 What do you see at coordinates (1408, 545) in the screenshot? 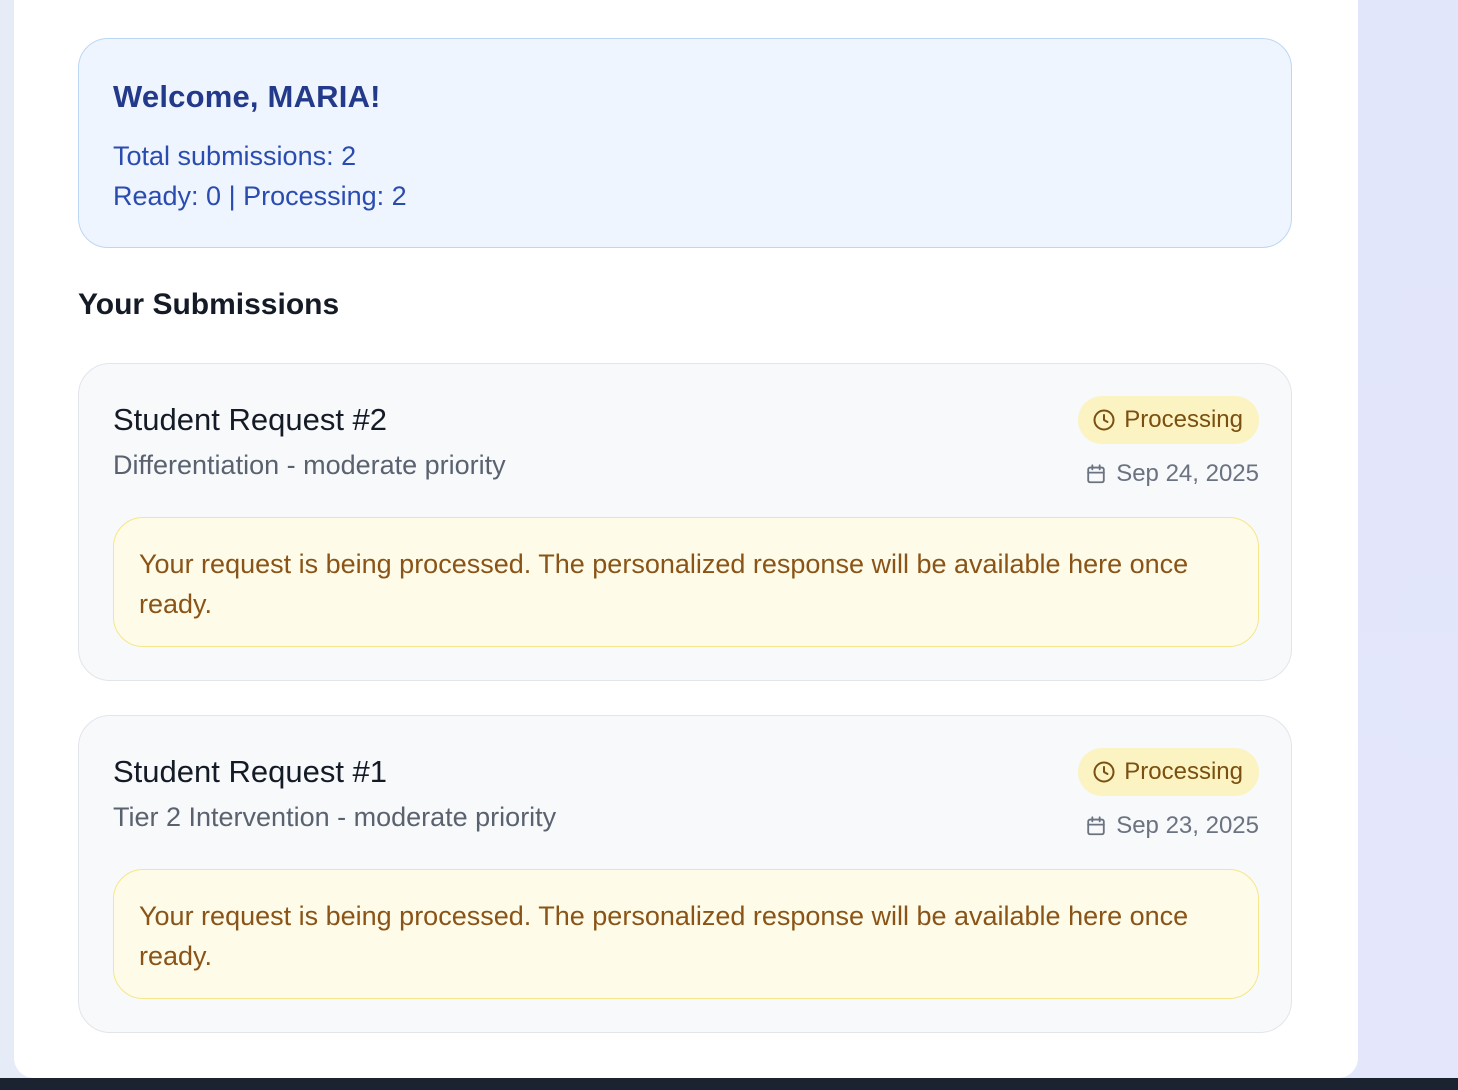
I see `page-background` at bounding box center [1408, 545].